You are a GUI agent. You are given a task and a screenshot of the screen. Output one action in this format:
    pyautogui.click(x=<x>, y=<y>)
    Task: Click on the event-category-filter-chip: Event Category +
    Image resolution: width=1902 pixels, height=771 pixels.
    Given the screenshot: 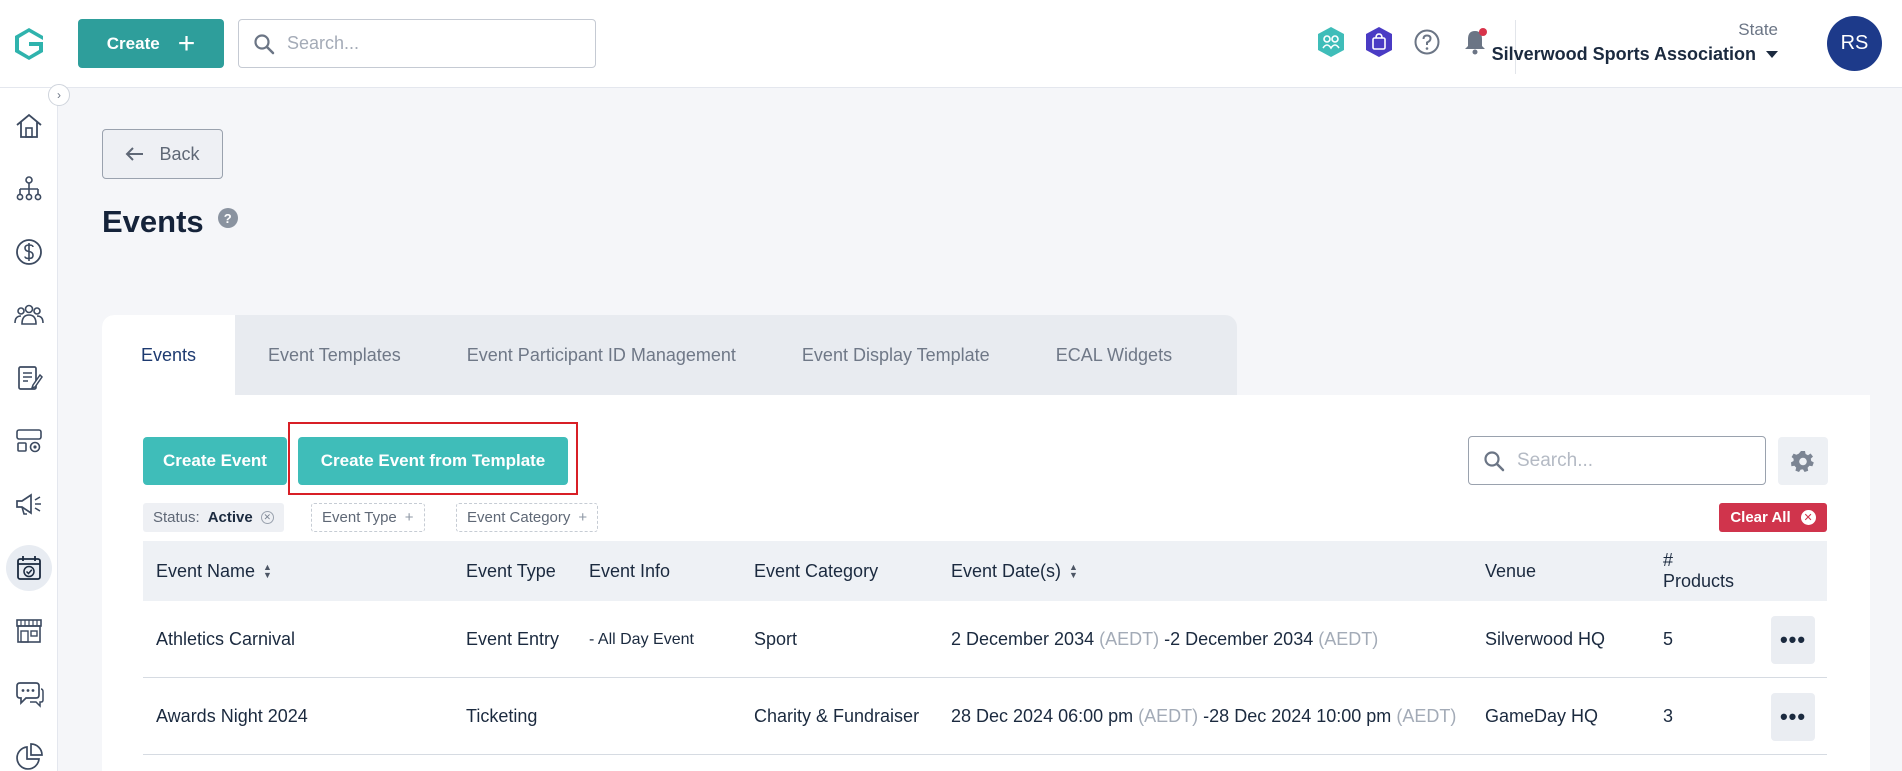 What is the action you would take?
    pyautogui.click(x=527, y=517)
    